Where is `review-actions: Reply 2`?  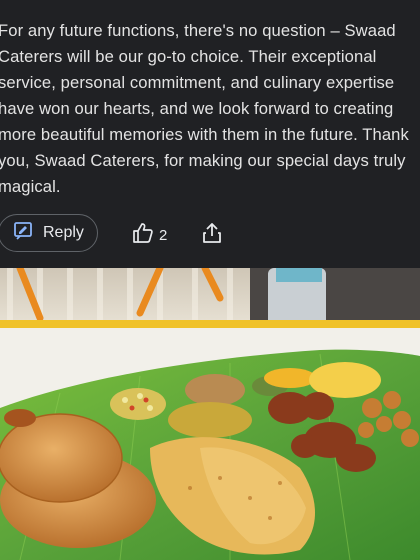
review-actions: Reply 2 is located at coordinates (210, 234).